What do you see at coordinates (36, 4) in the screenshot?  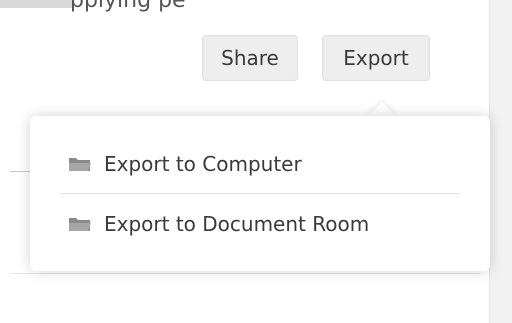 I see `top-cropped-block` at bounding box center [36, 4].